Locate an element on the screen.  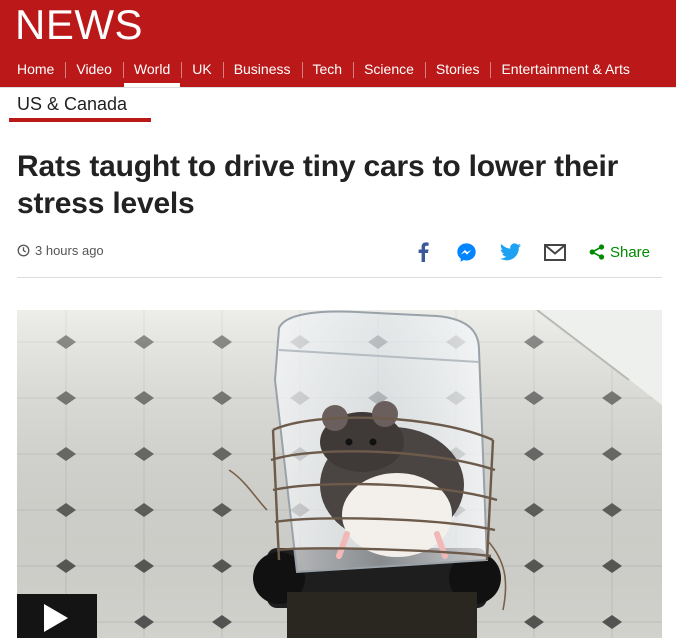
share-button: Share is located at coordinates (619, 252).